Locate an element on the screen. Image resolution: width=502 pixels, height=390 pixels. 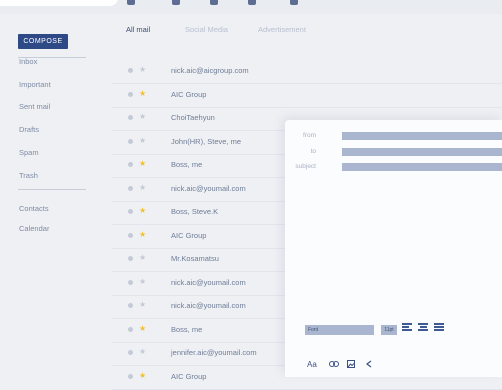
sidebar-item-spam: Spam is located at coordinates (29, 152).